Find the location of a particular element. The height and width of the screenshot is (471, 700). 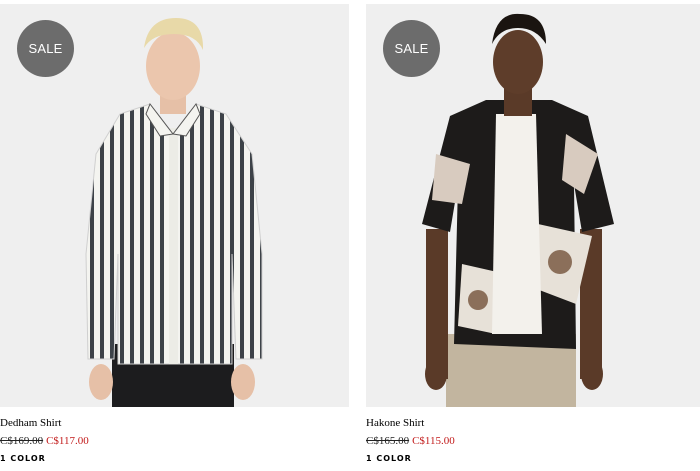

price-row: C$169.00 C$117.00 is located at coordinates (174, 441).